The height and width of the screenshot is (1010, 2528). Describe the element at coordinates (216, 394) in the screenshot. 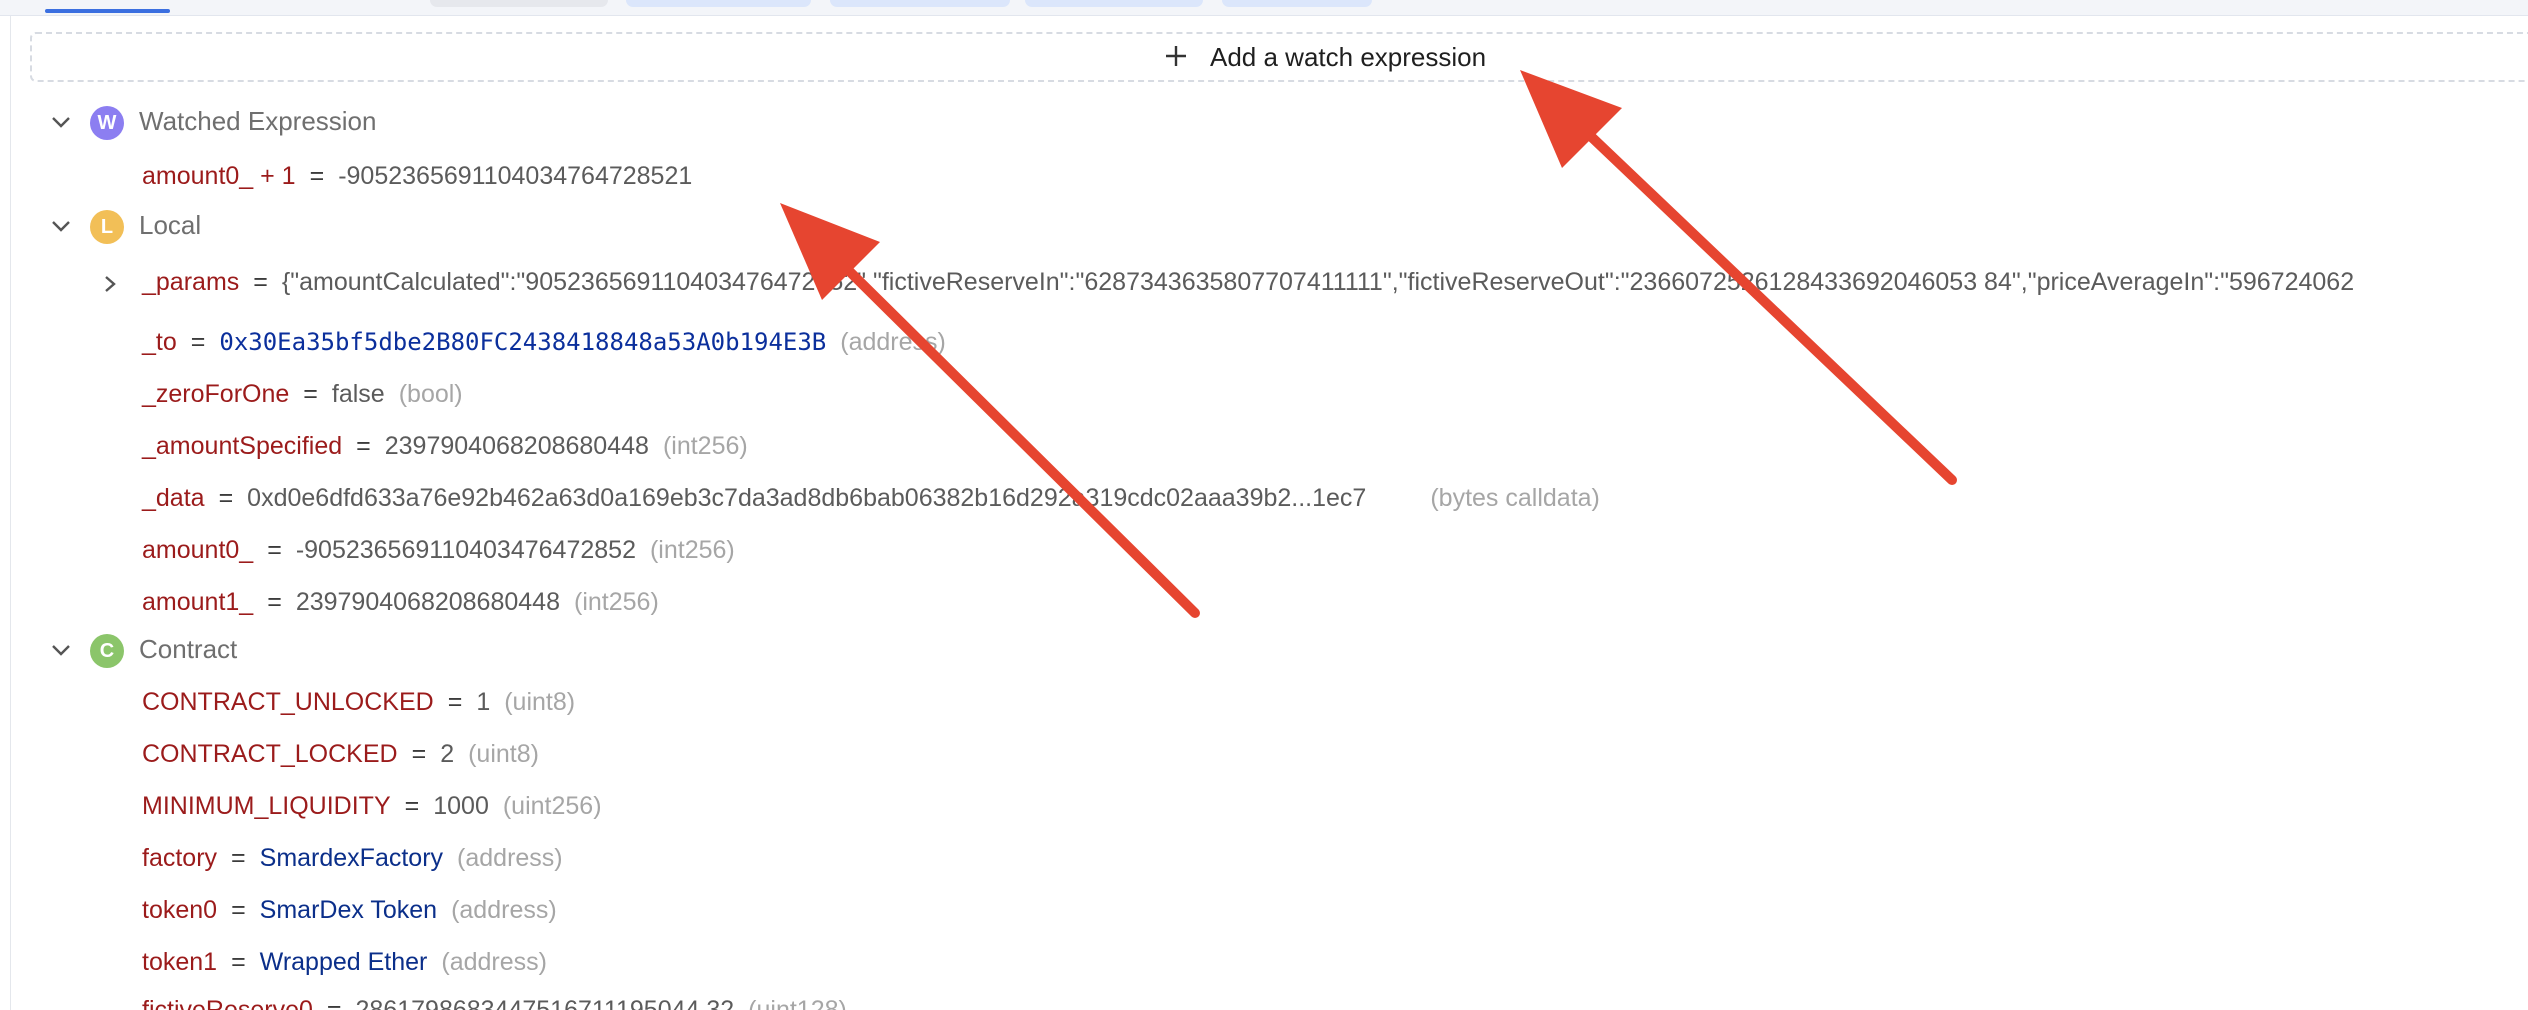

I see `variable-name: _zeroForOne` at that location.